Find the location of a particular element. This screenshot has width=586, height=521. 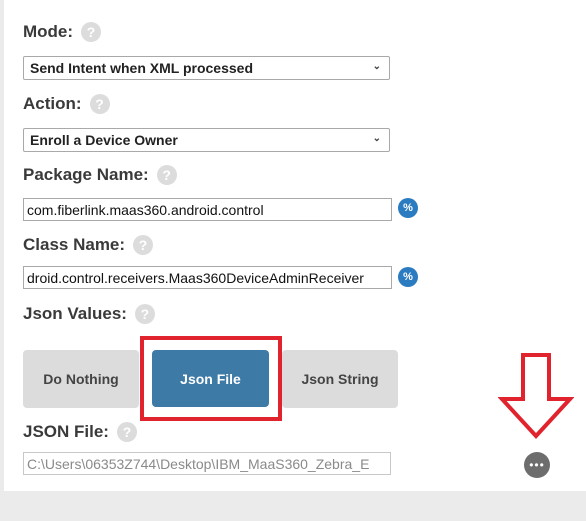

mode-select-value: Send Intent when XML processed is located at coordinates (142, 68).